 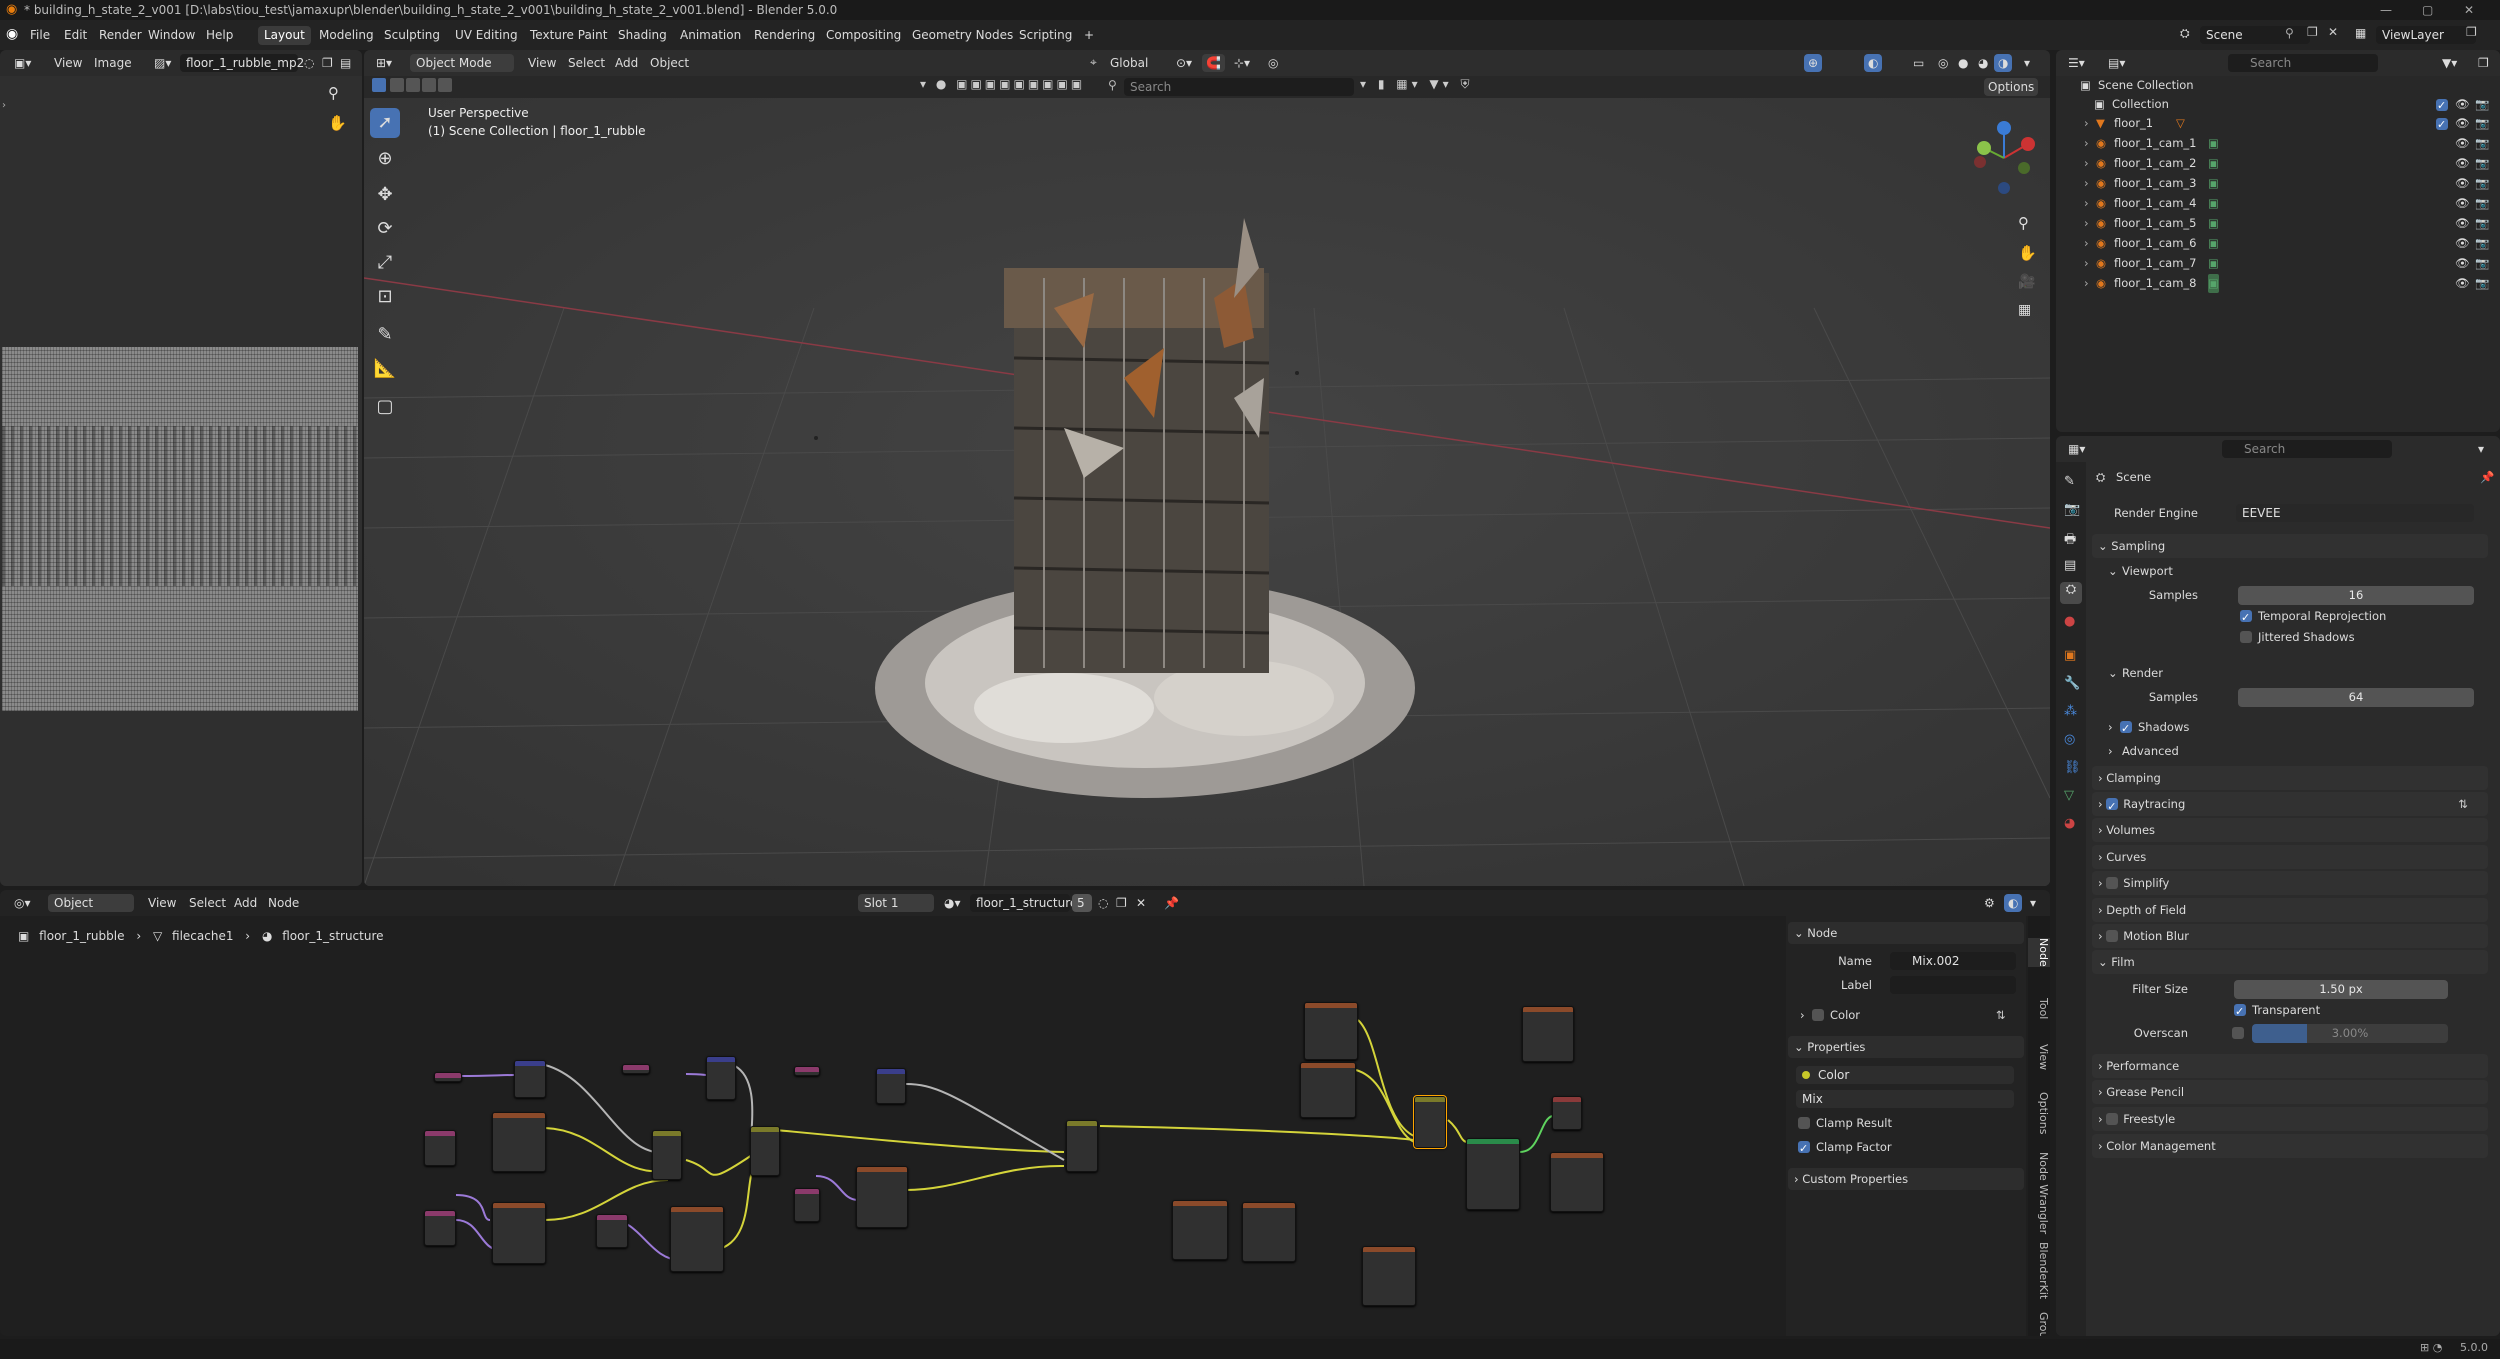 What do you see at coordinates (2278, 143) in the screenshot?
I see `outliner-row-object: › ◉ floor_1_cam_1 ▣ 👁 📷` at bounding box center [2278, 143].